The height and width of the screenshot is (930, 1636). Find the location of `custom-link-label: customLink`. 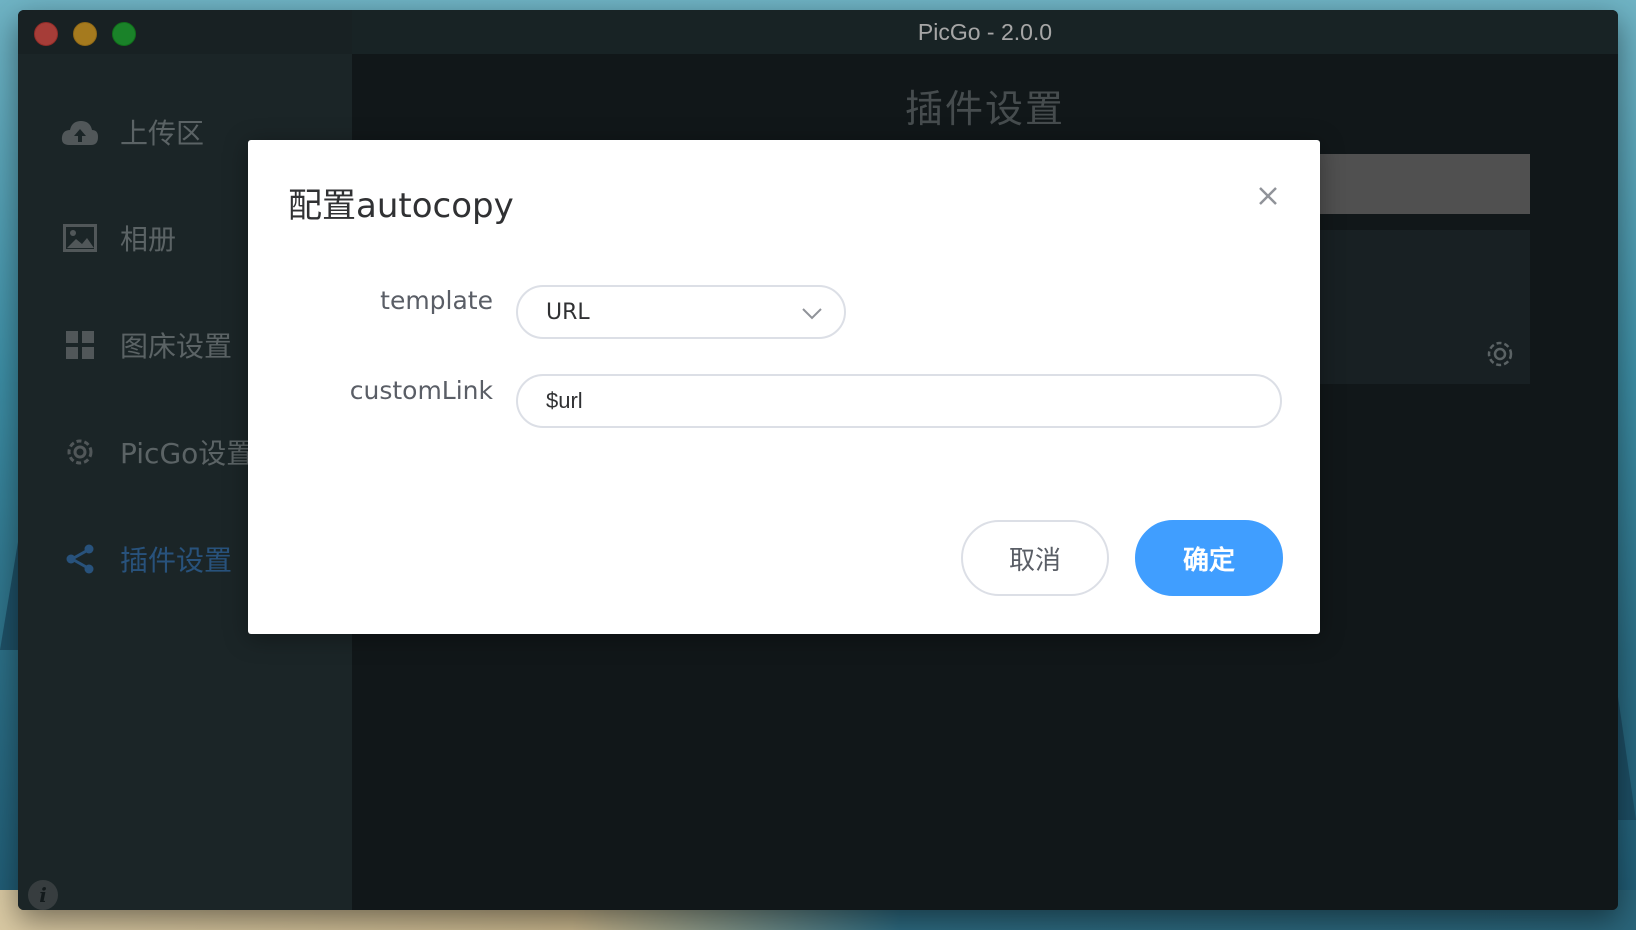

custom-link-label: customLink is located at coordinates (421, 390).